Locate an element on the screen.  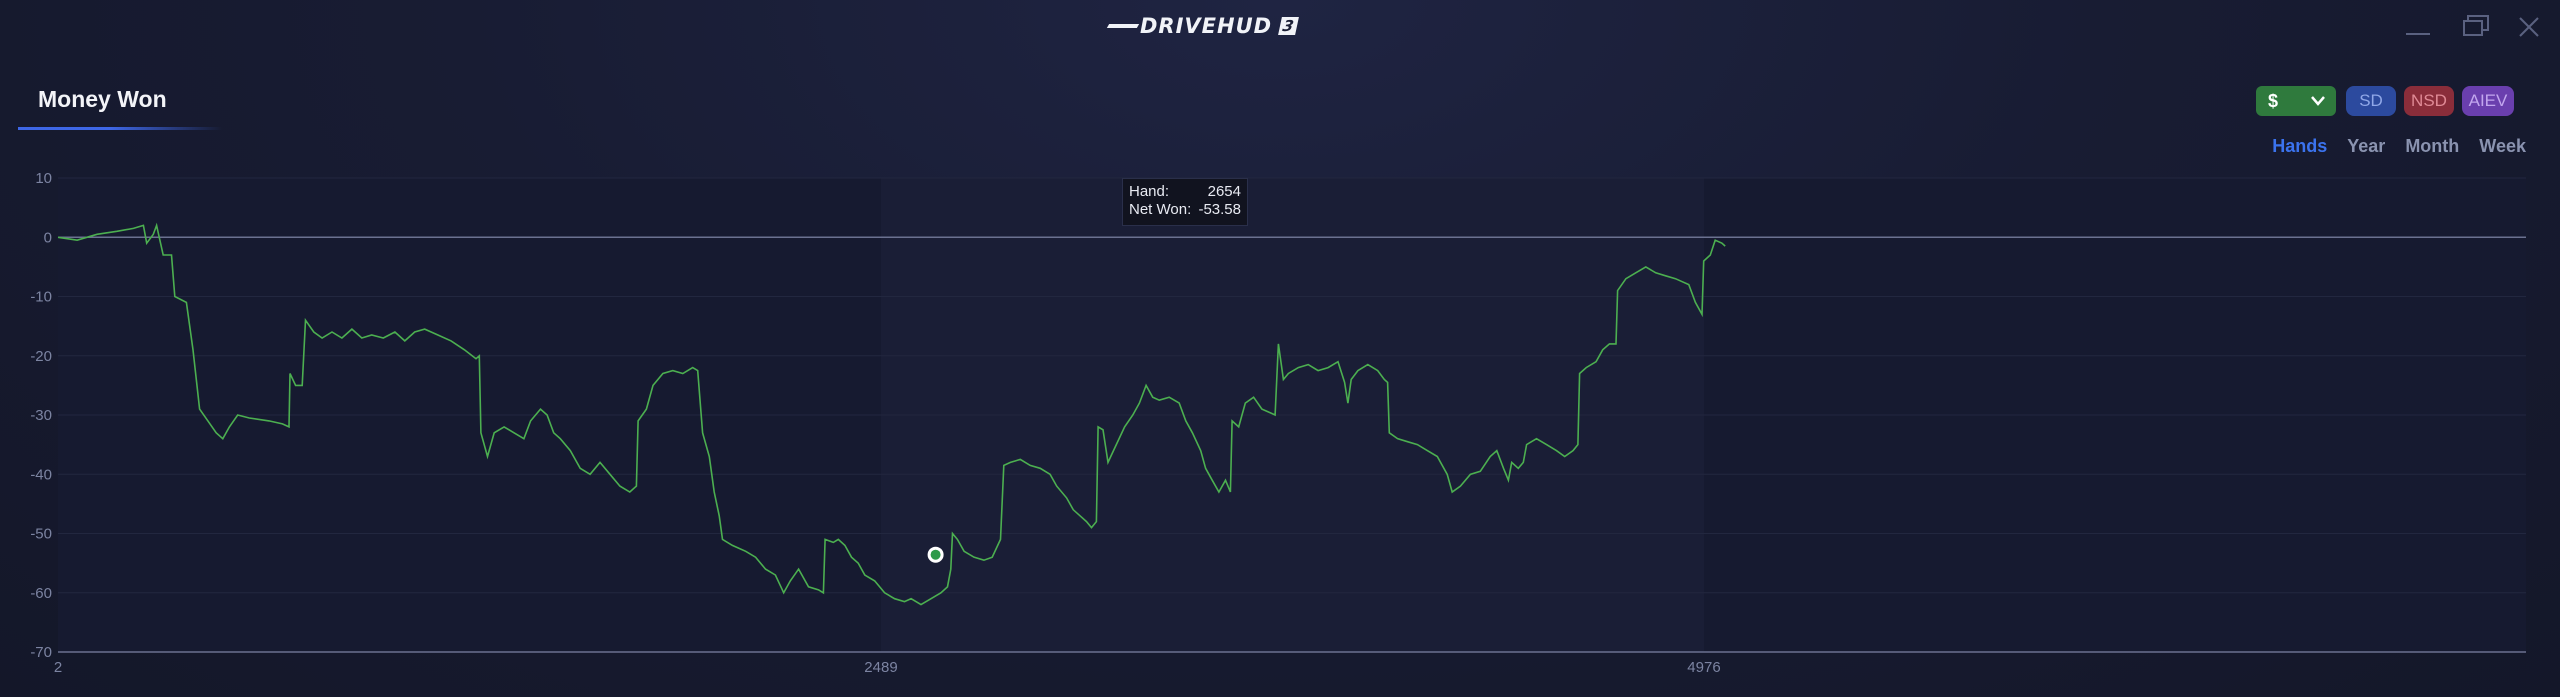
currency-select: $ is located at coordinates (2296, 101).